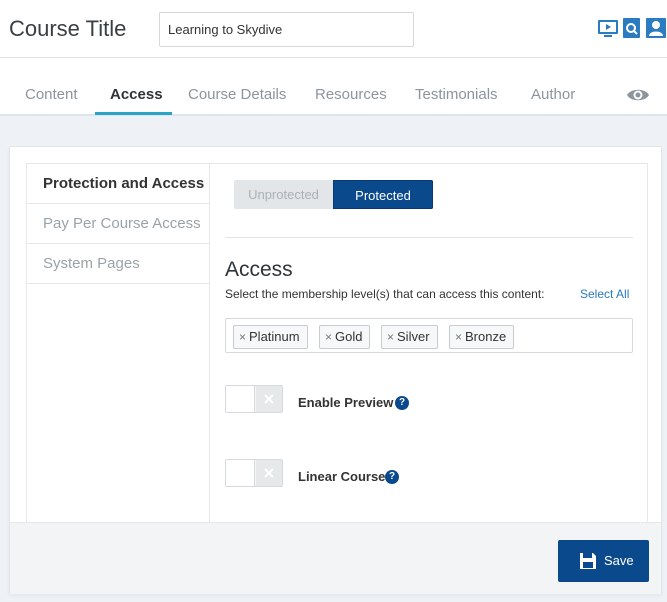 Image resolution: width=667 pixels, height=602 pixels. Describe the element at coordinates (335, 558) in the screenshot. I see `panel-footer: Save` at that location.